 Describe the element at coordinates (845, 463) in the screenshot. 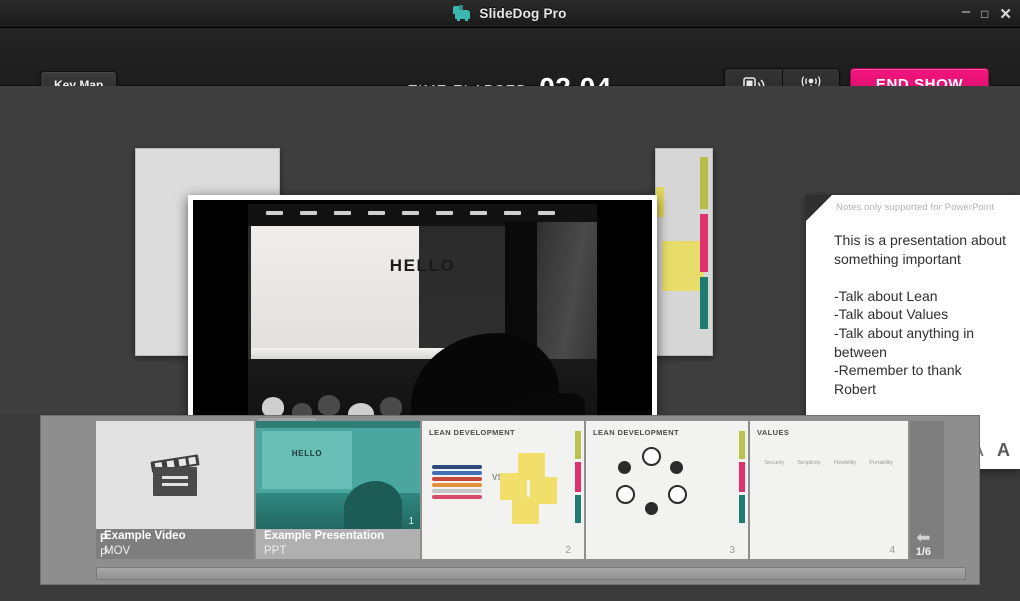

I see `value-label: Flexibility` at that location.